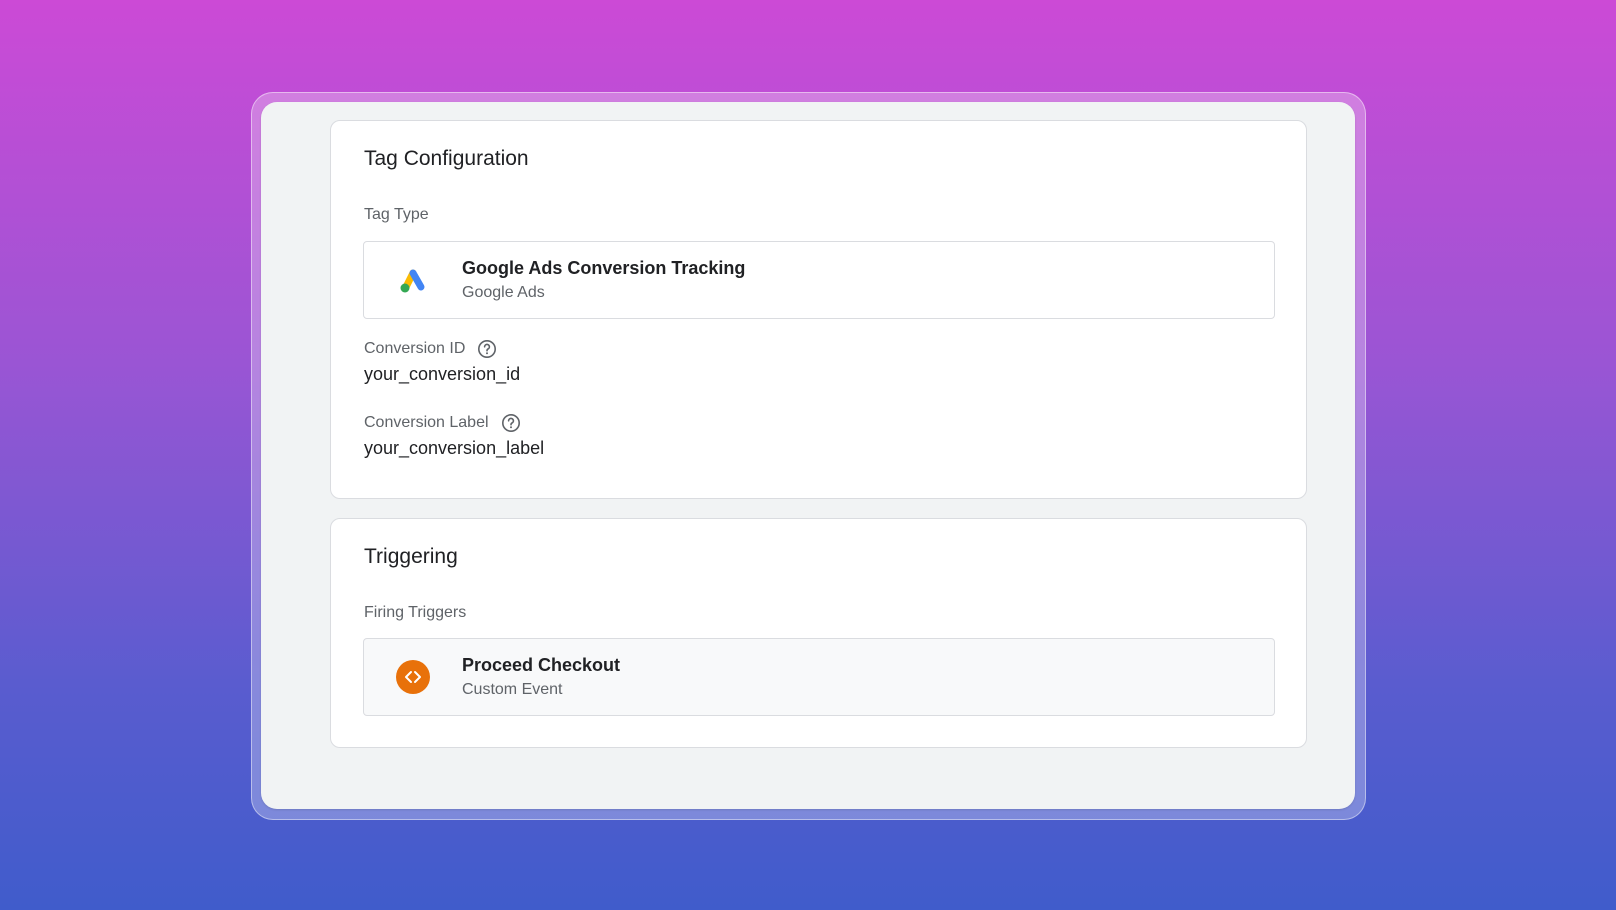 This screenshot has height=910, width=1616. I want to click on firing-triggers-label: Firing Triggers, so click(415, 612).